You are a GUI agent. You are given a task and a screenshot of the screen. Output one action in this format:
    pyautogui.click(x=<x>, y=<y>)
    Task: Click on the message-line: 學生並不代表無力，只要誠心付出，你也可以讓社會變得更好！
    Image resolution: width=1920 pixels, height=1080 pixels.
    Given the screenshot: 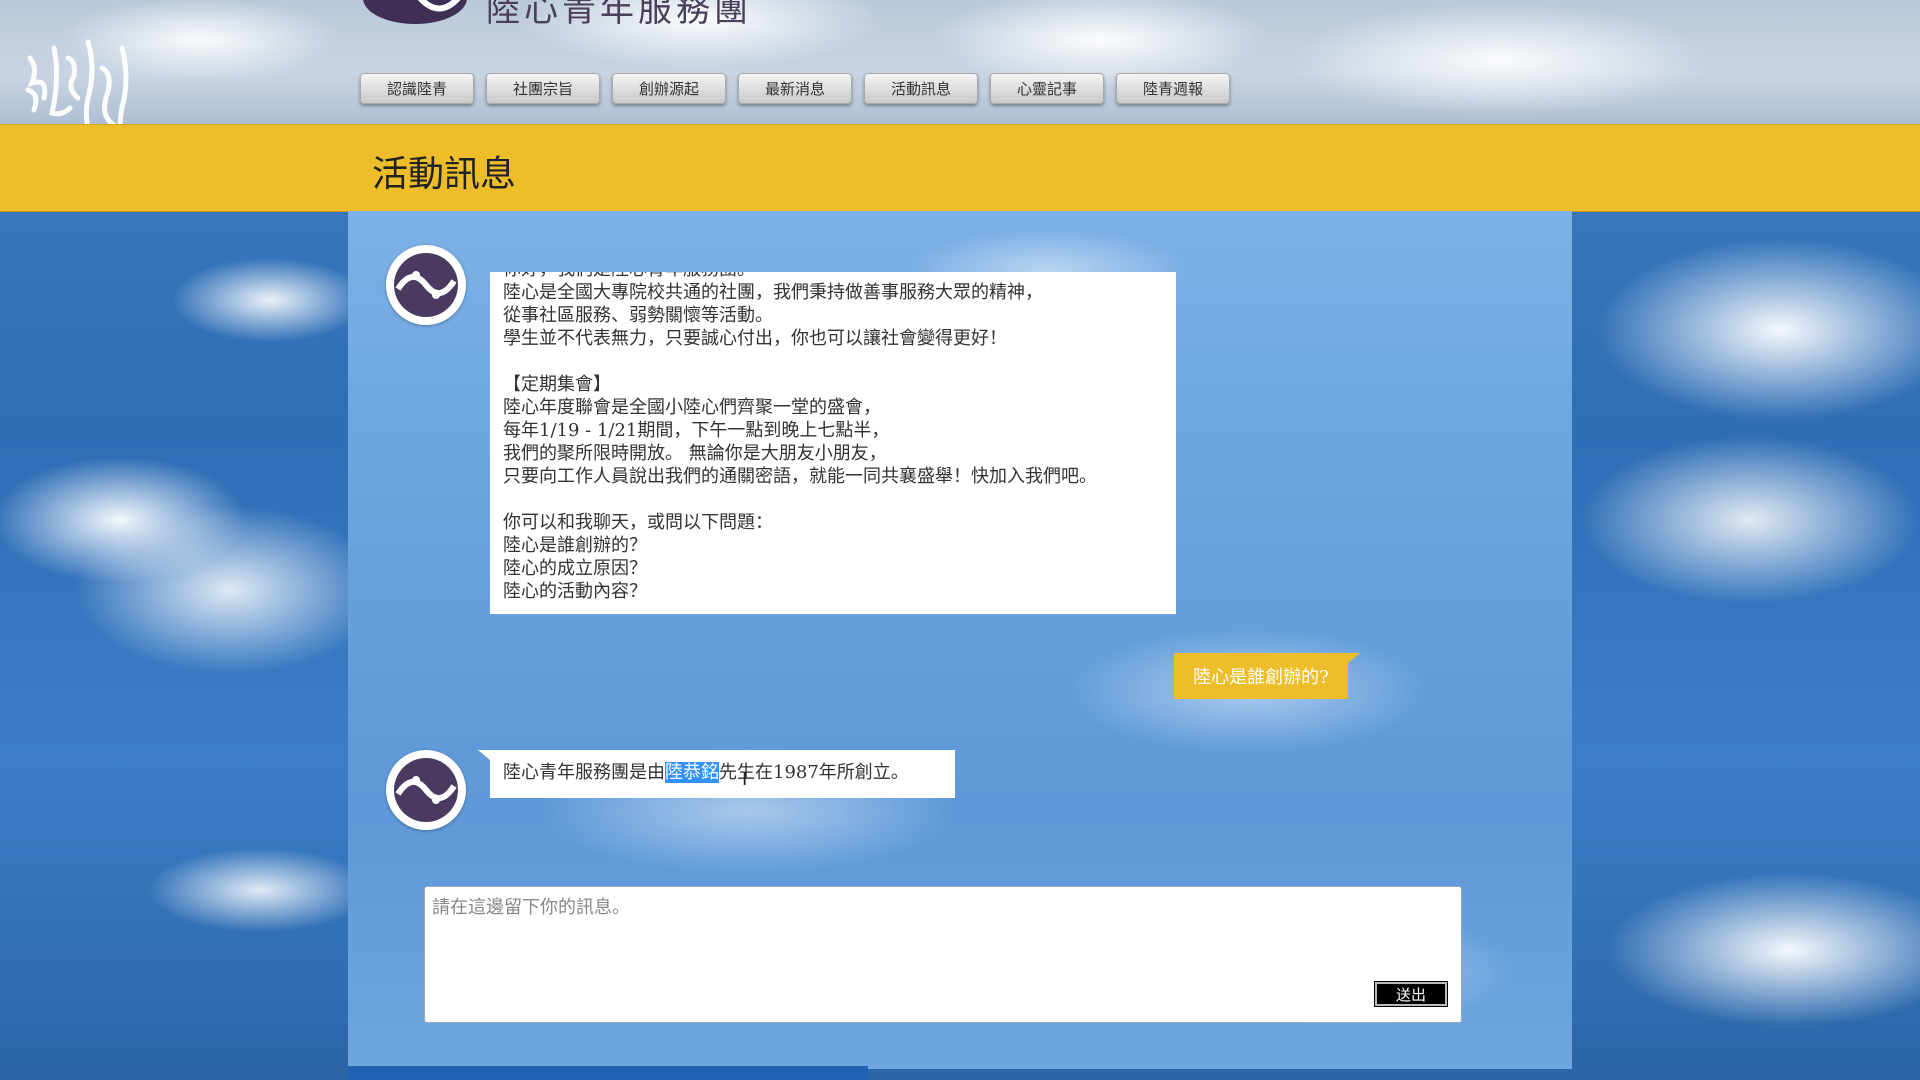 What is the action you would take?
    pyautogui.click(x=755, y=338)
    